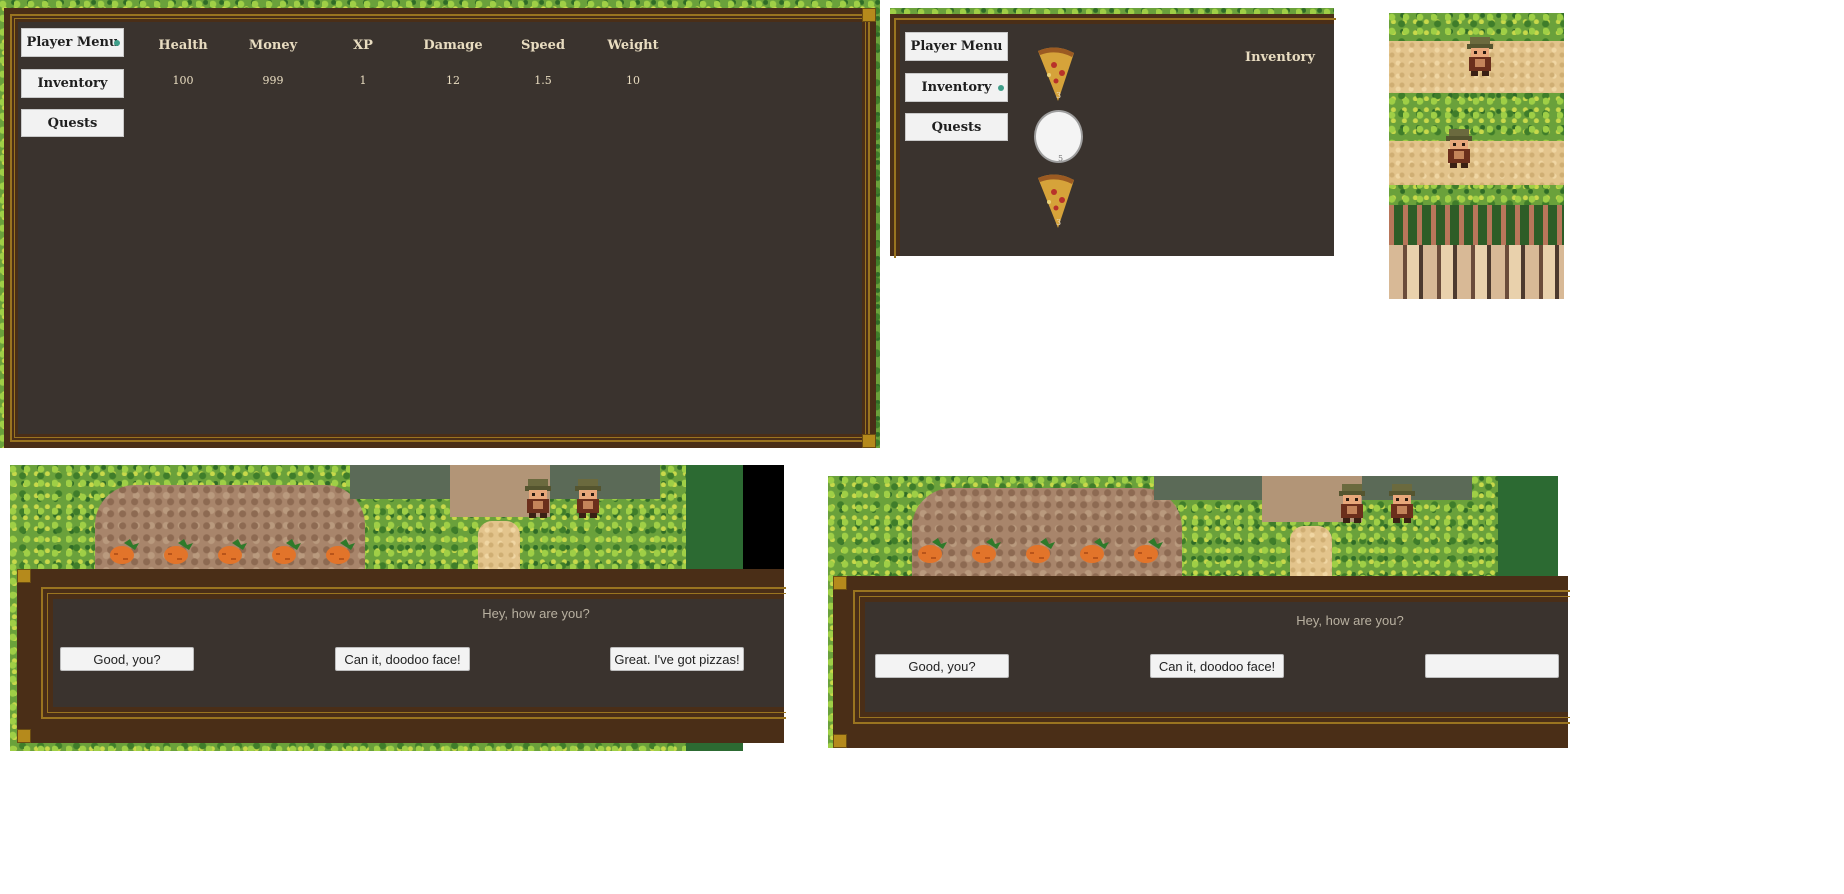  I want to click on inventory-slot: 5, so click(1058, 136).